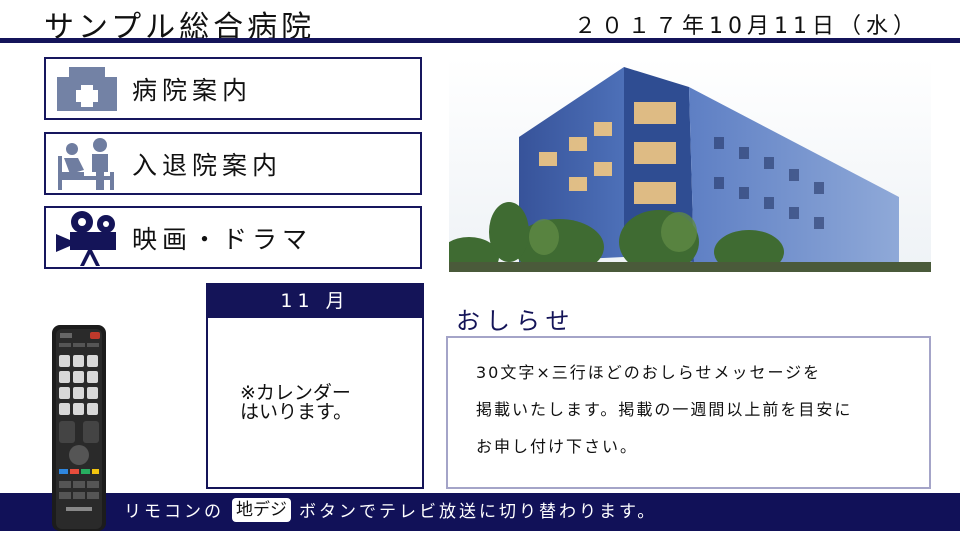 The width and height of the screenshot is (960, 535). I want to click on patient-bed-icon, so click(87, 164).